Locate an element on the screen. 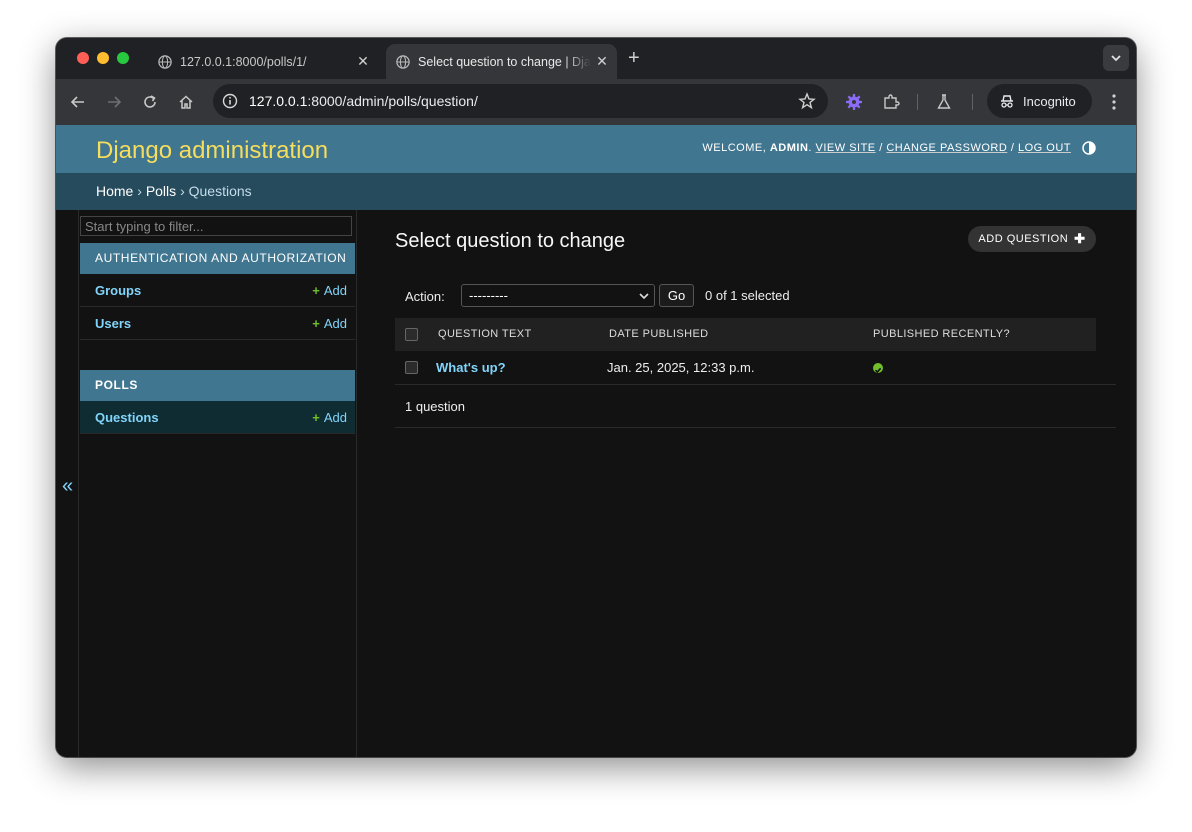 The height and width of the screenshot is (832, 1192). back-button is located at coordinates (78, 102).